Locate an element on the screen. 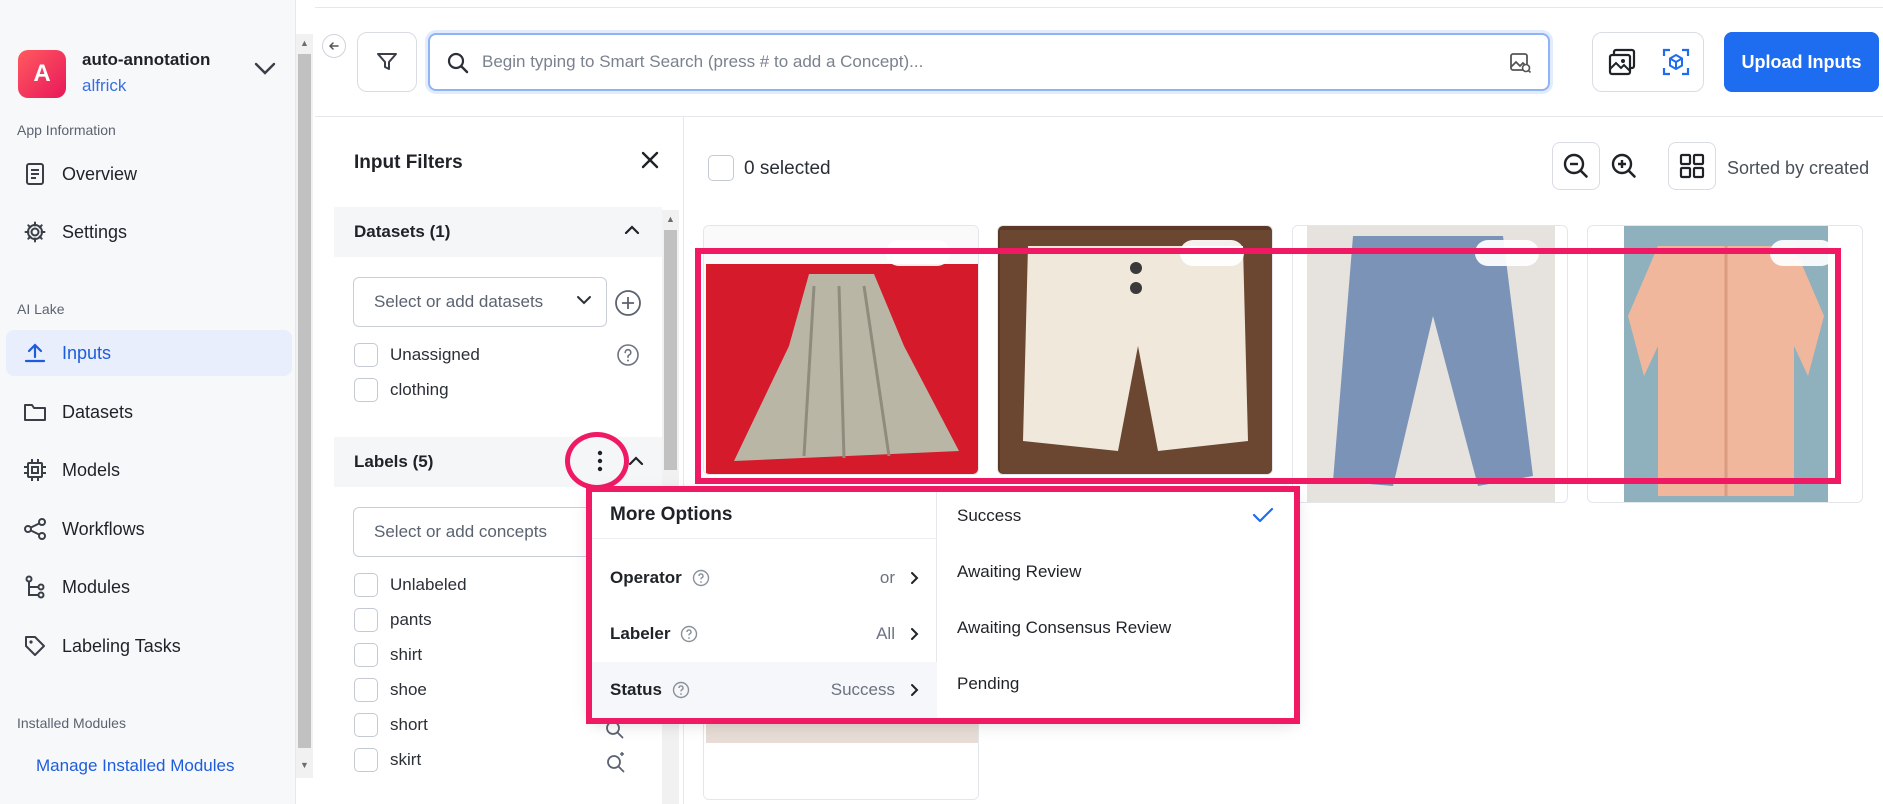  sidebar-item-inputs: Inputs is located at coordinates (149, 353).